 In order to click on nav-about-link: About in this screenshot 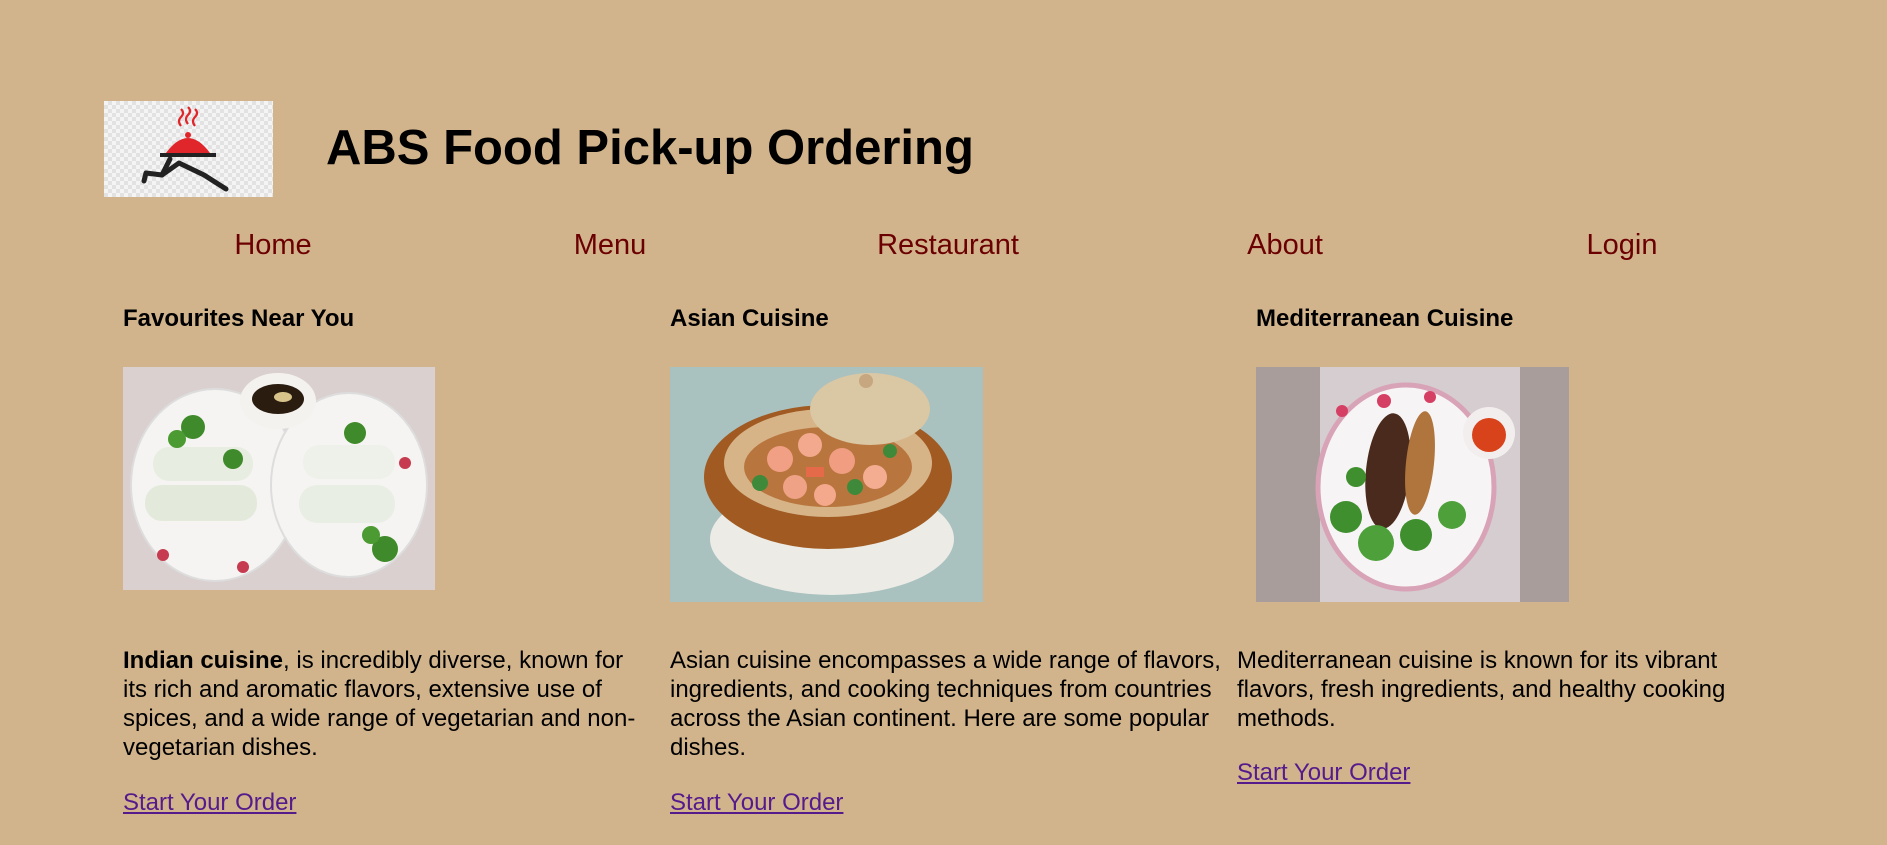, I will do `click(1285, 245)`.